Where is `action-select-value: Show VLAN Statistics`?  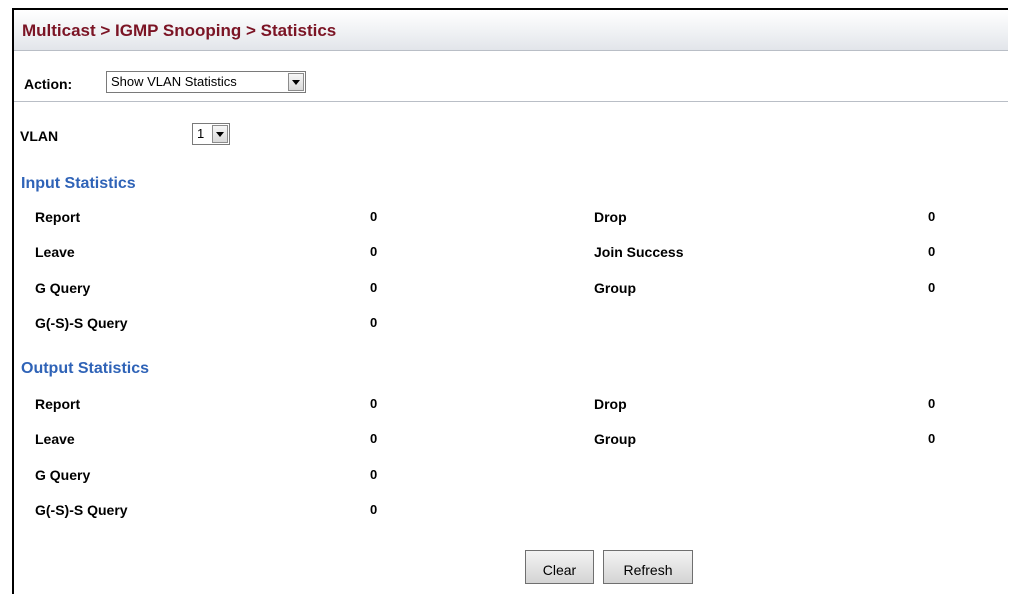 action-select-value: Show VLAN Statistics is located at coordinates (174, 81).